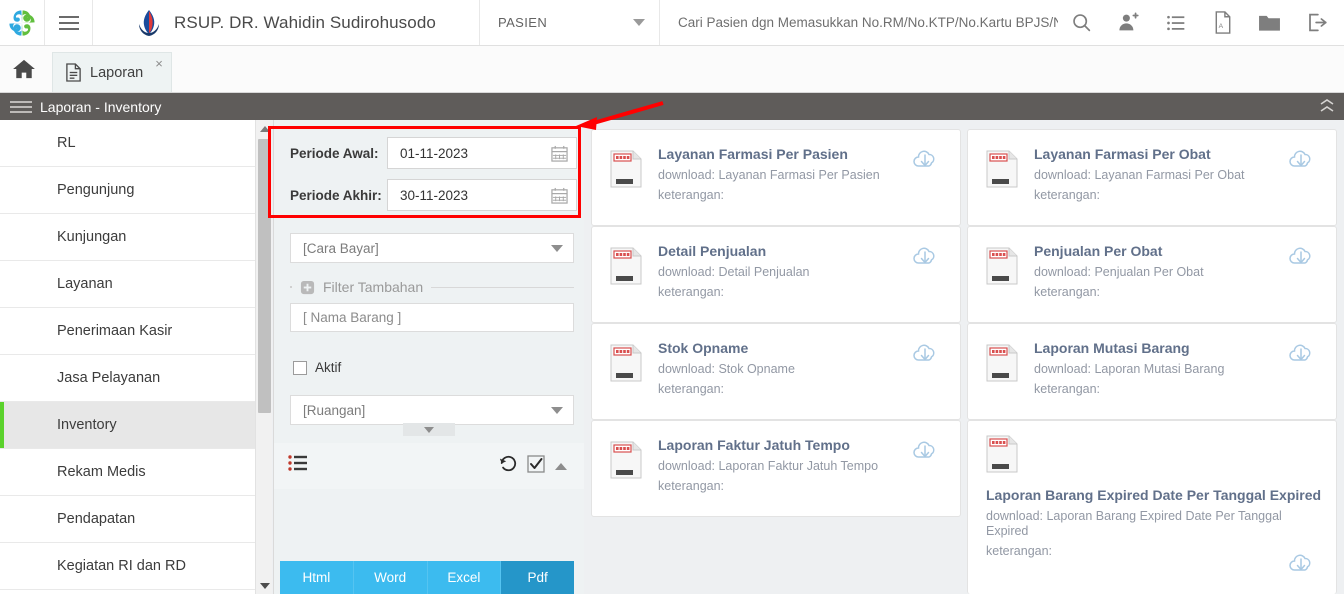 This screenshot has height=594, width=1344. Describe the element at coordinates (127, 378) in the screenshot. I see `sidebar-item-jasa-pelayanan: Jasa Pelayanan` at that location.